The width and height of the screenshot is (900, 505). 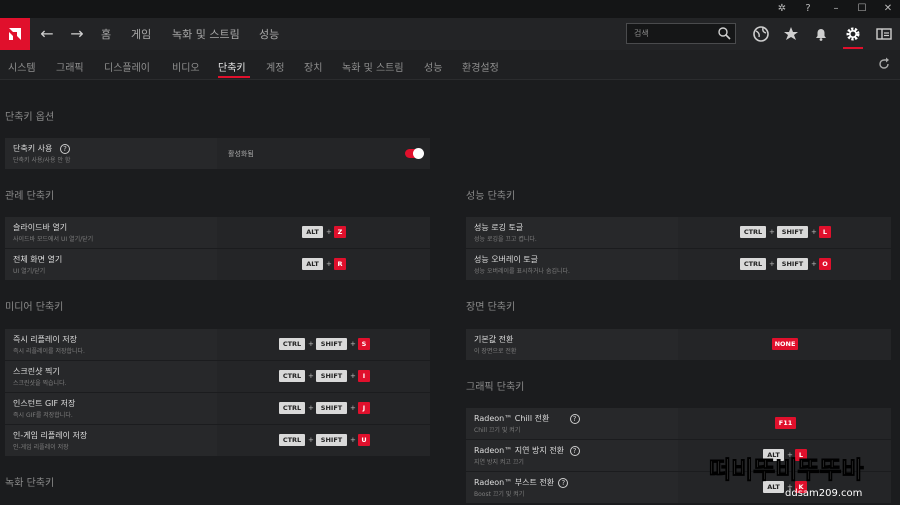 I want to click on overlay-panel-icon, so click(x=884, y=34).